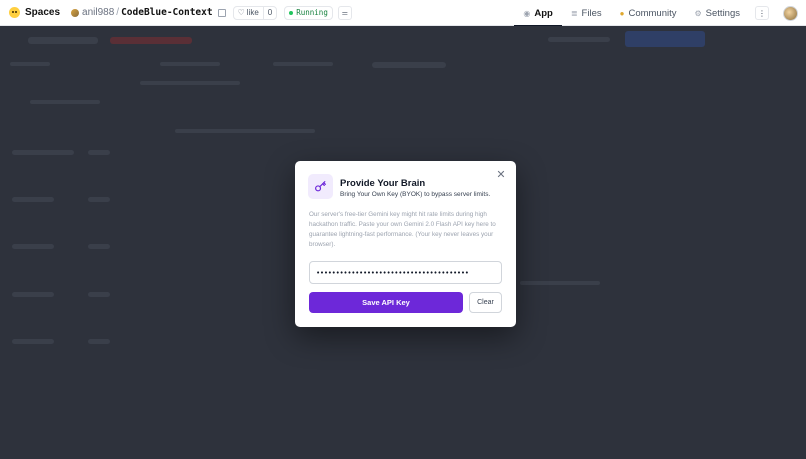  Describe the element at coordinates (312, 12) in the screenshot. I see `status-label: Running` at that location.